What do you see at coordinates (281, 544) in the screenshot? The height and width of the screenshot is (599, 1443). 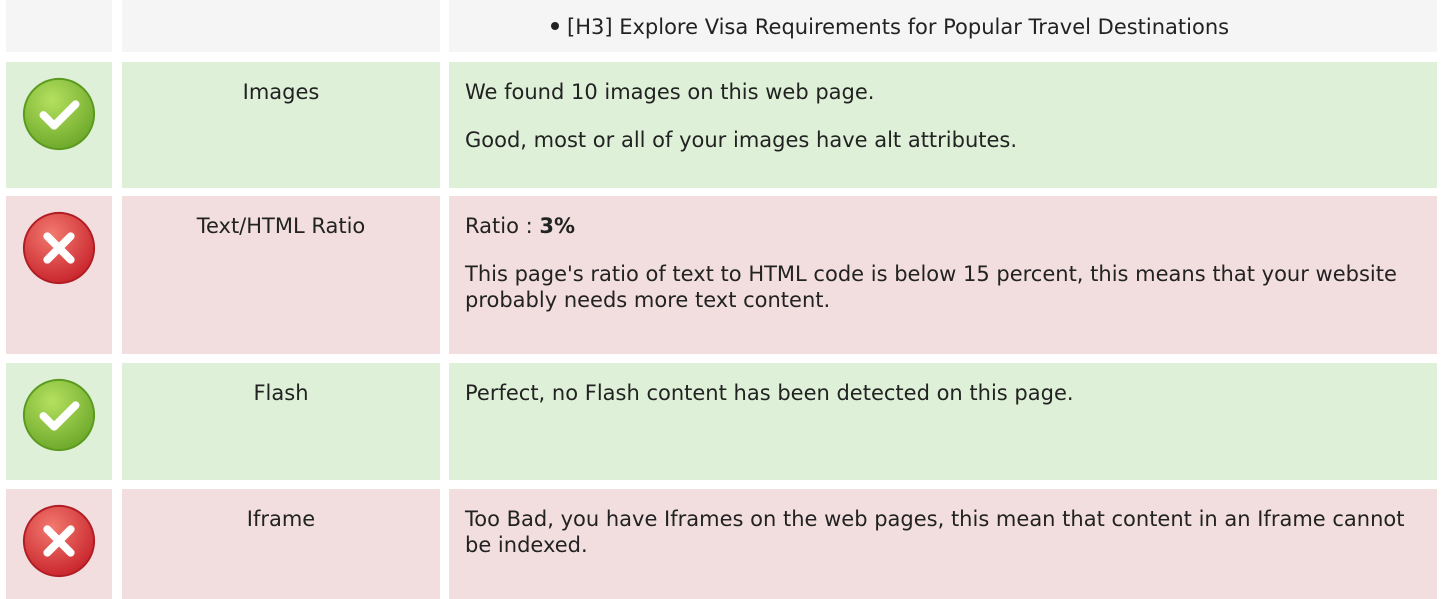 I see `iframe-label-cell: Iframe` at bounding box center [281, 544].